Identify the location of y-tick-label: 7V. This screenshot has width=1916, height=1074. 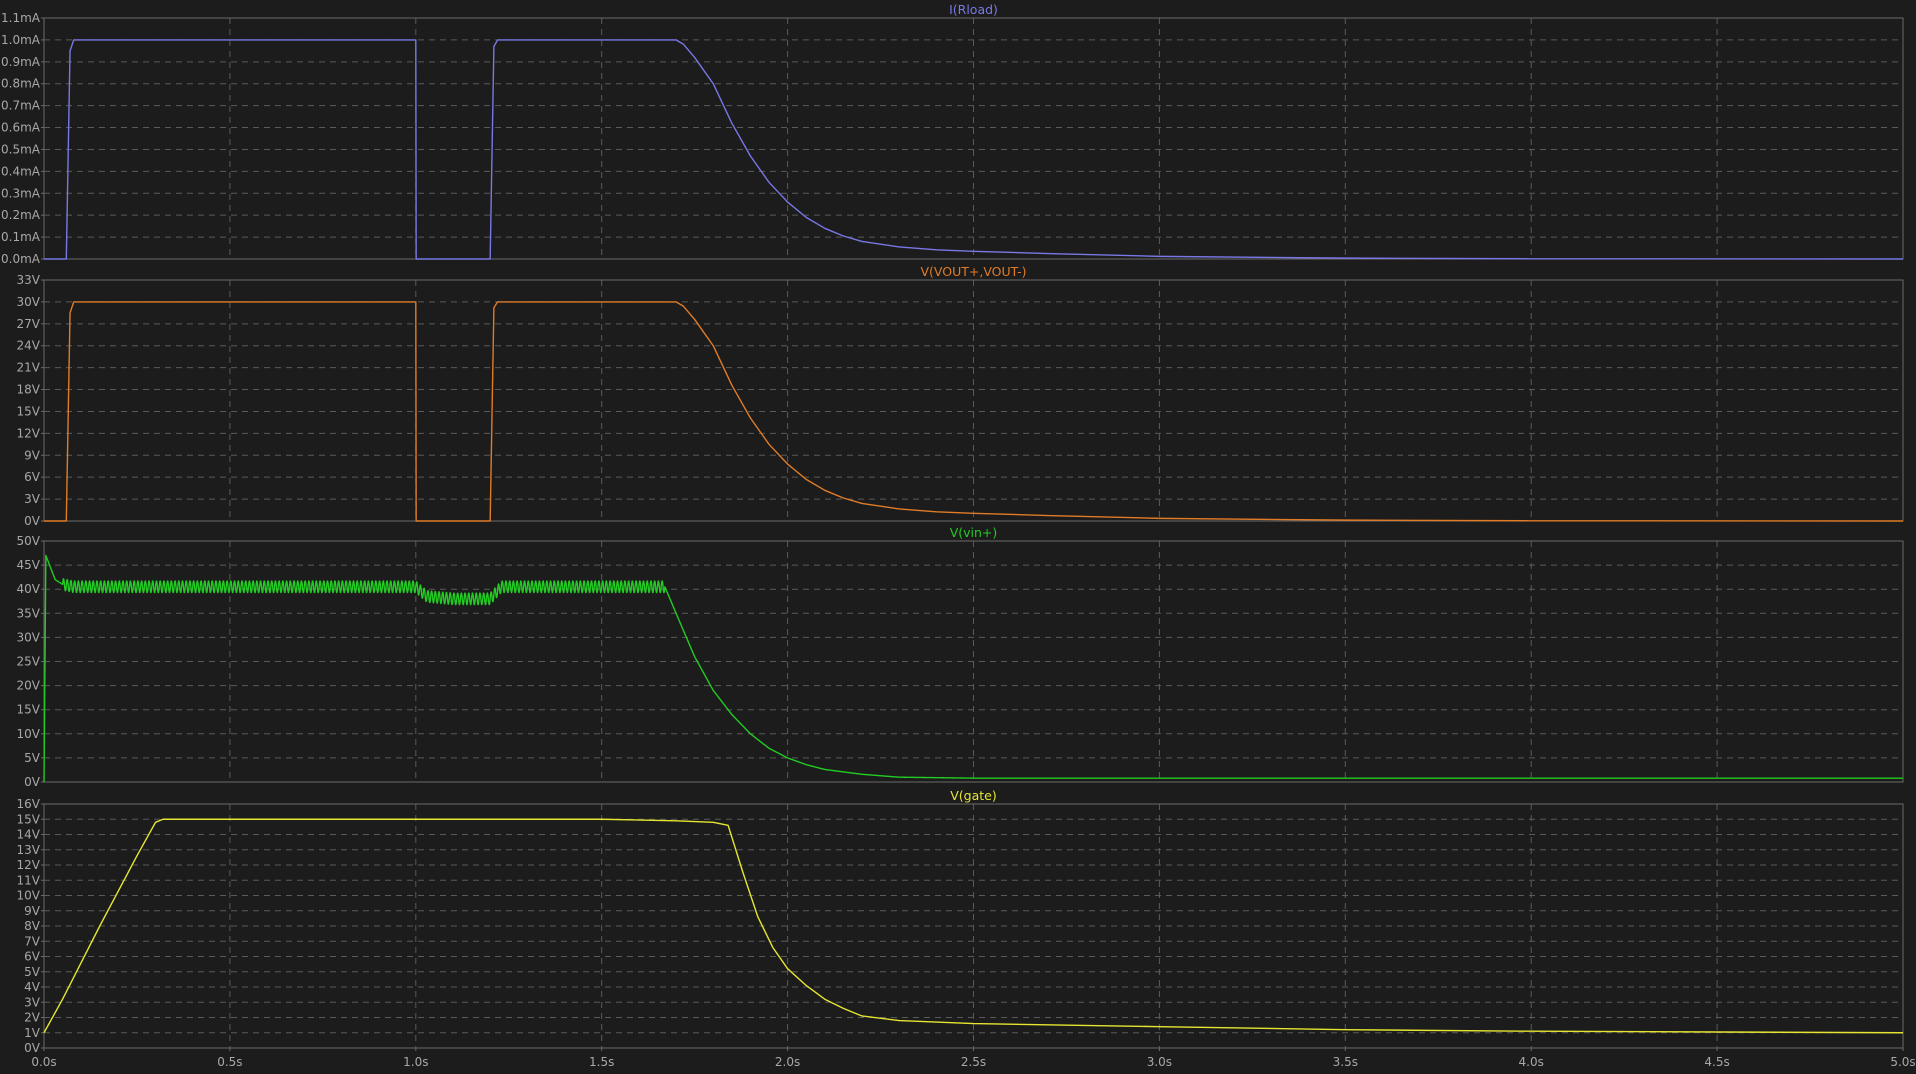
(32, 941).